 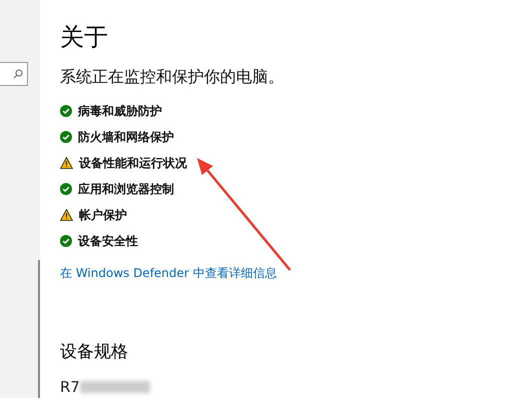 I want to click on search-icon, so click(x=18, y=74).